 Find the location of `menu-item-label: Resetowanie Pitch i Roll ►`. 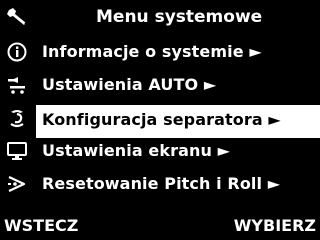

menu-item-label: Resetowanie Pitch i Roll ► is located at coordinates (161, 183).